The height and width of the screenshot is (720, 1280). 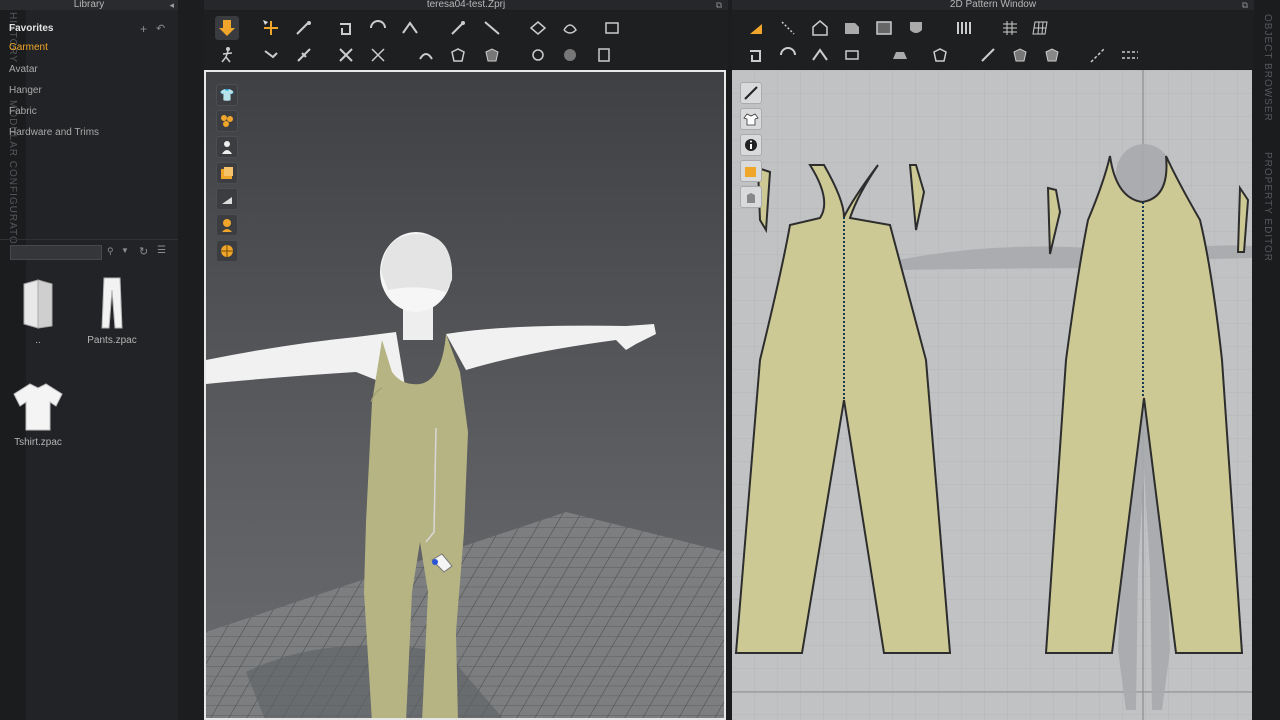 I want to click on grid-icon, so click(x=1010, y=28).